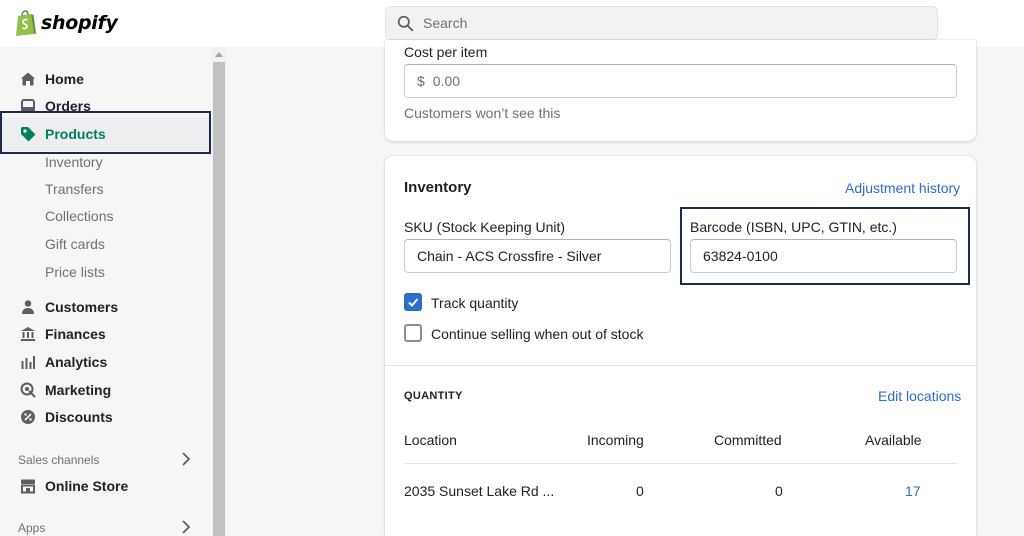 Image resolution: width=1024 pixels, height=536 pixels. I want to click on bank-icon, so click(28, 334).